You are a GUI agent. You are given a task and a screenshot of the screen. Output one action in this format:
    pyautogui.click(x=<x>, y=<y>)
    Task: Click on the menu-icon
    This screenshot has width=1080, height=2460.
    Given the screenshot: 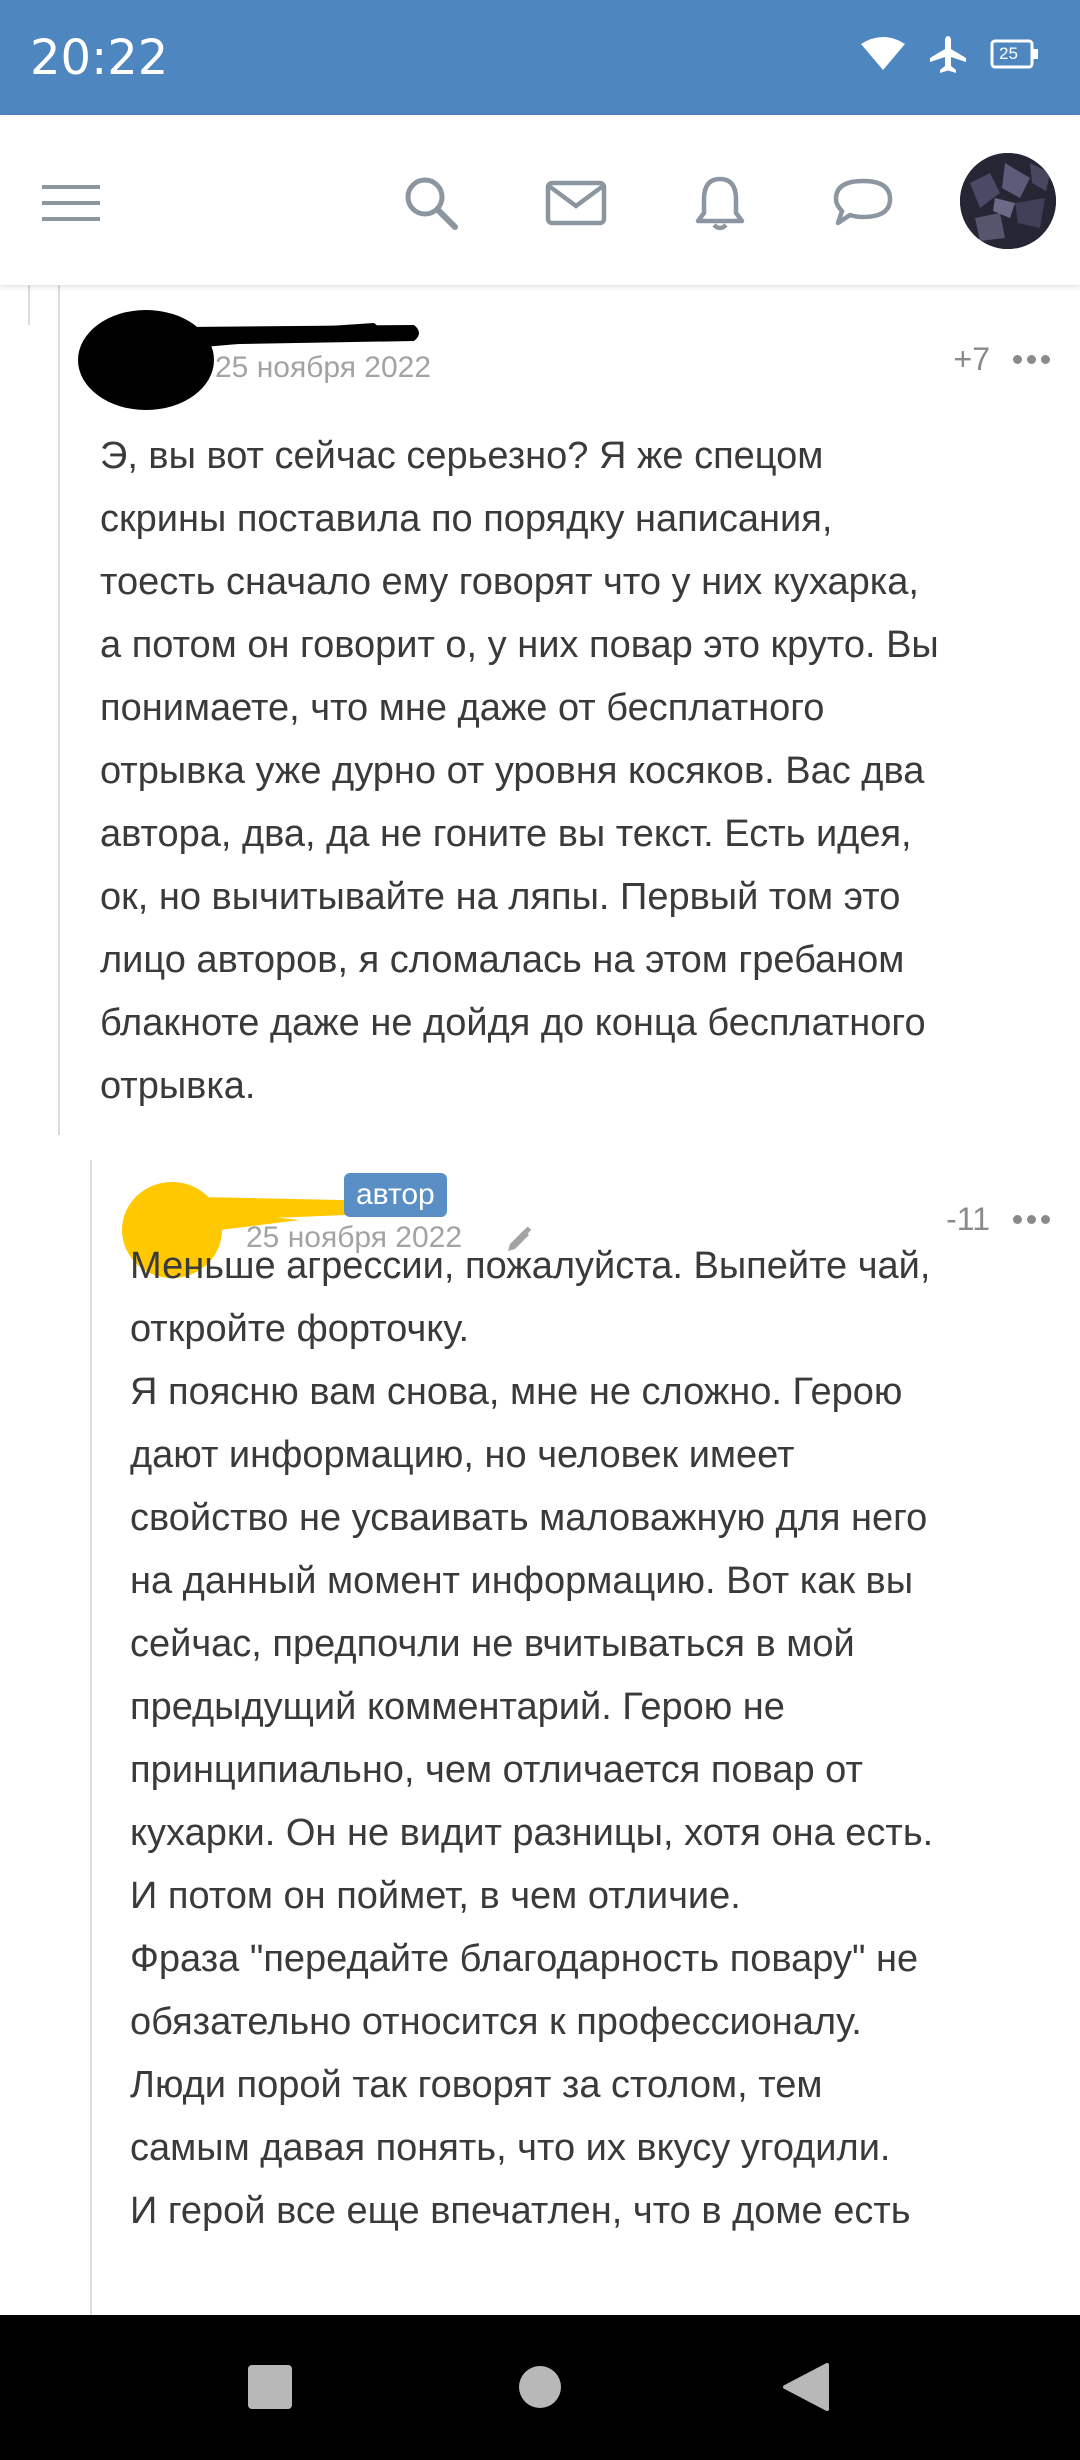 What is the action you would take?
    pyautogui.click(x=71, y=203)
    